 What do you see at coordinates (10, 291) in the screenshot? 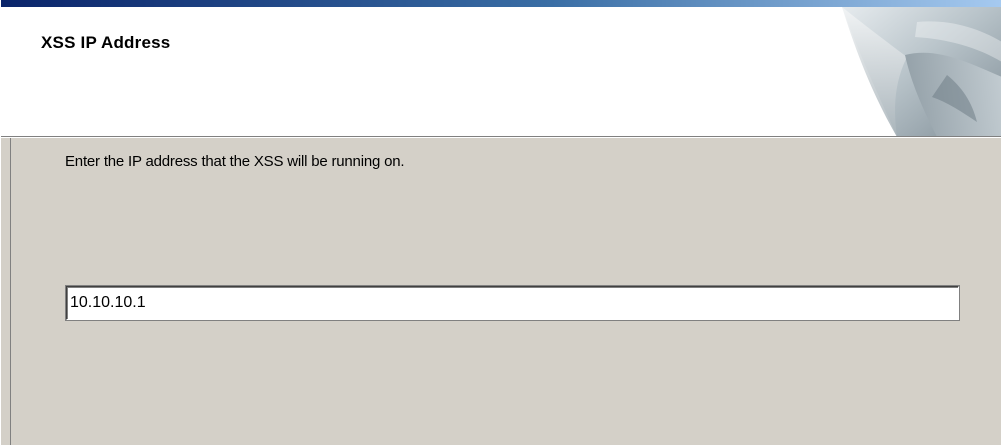
I see `left-edge-divider` at bounding box center [10, 291].